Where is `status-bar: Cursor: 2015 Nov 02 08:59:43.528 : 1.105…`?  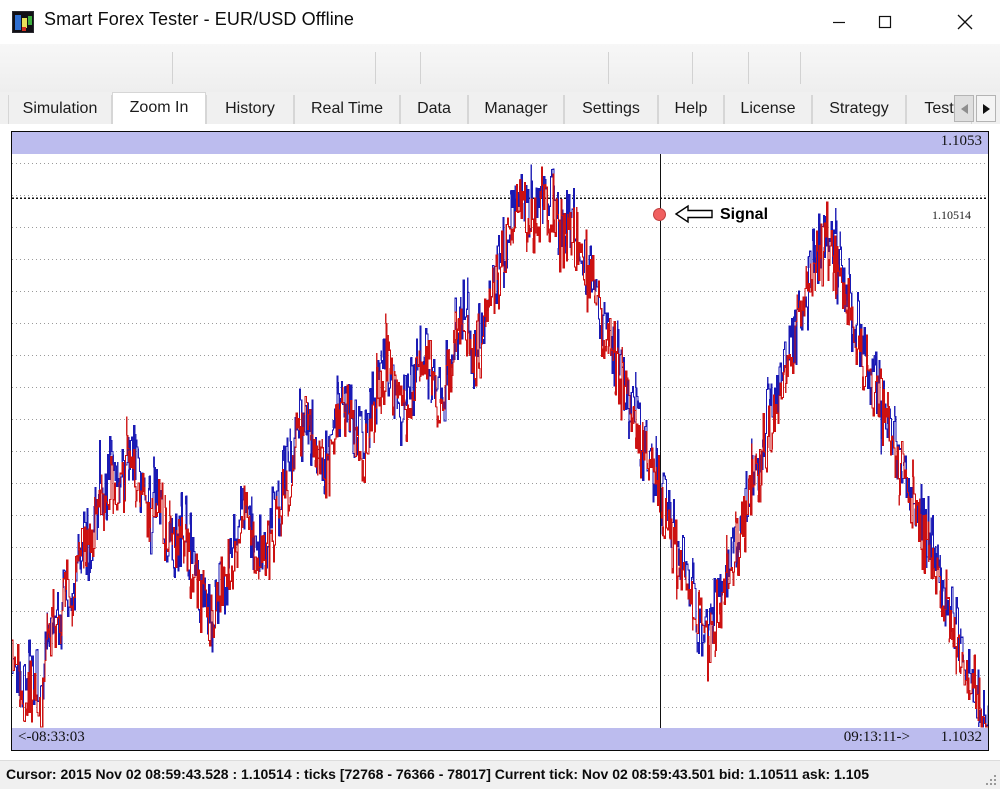 status-bar: Cursor: 2015 Nov 02 08:59:43.528 : 1.105… is located at coordinates (500, 774).